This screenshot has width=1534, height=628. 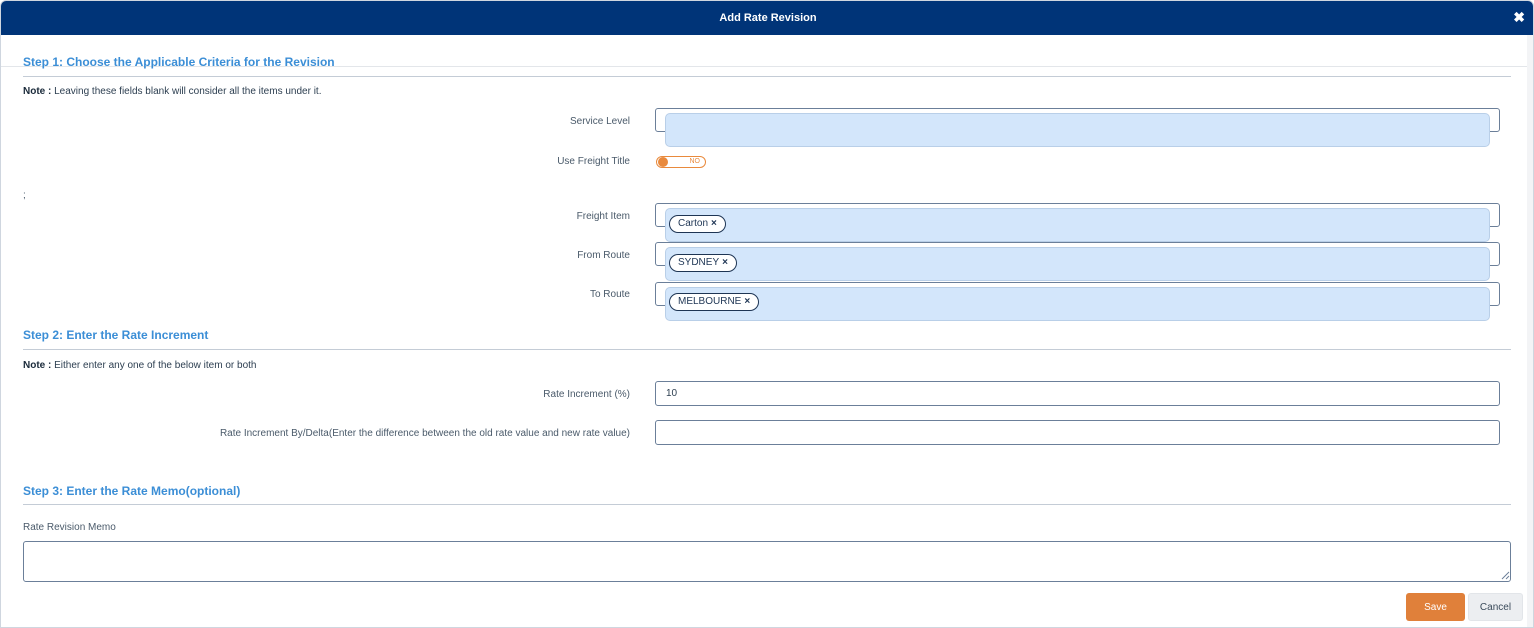 What do you see at coordinates (603, 255) in the screenshot?
I see `from-route-label: From Route` at bounding box center [603, 255].